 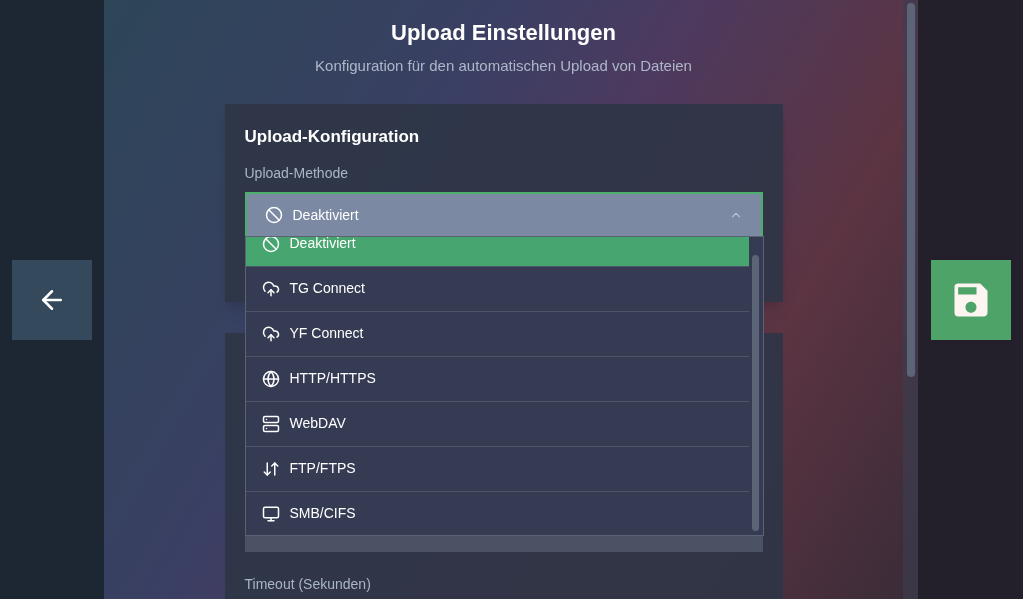 What do you see at coordinates (270, 468) in the screenshot?
I see `up-down-arrows-icon` at bounding box center [270, 468].